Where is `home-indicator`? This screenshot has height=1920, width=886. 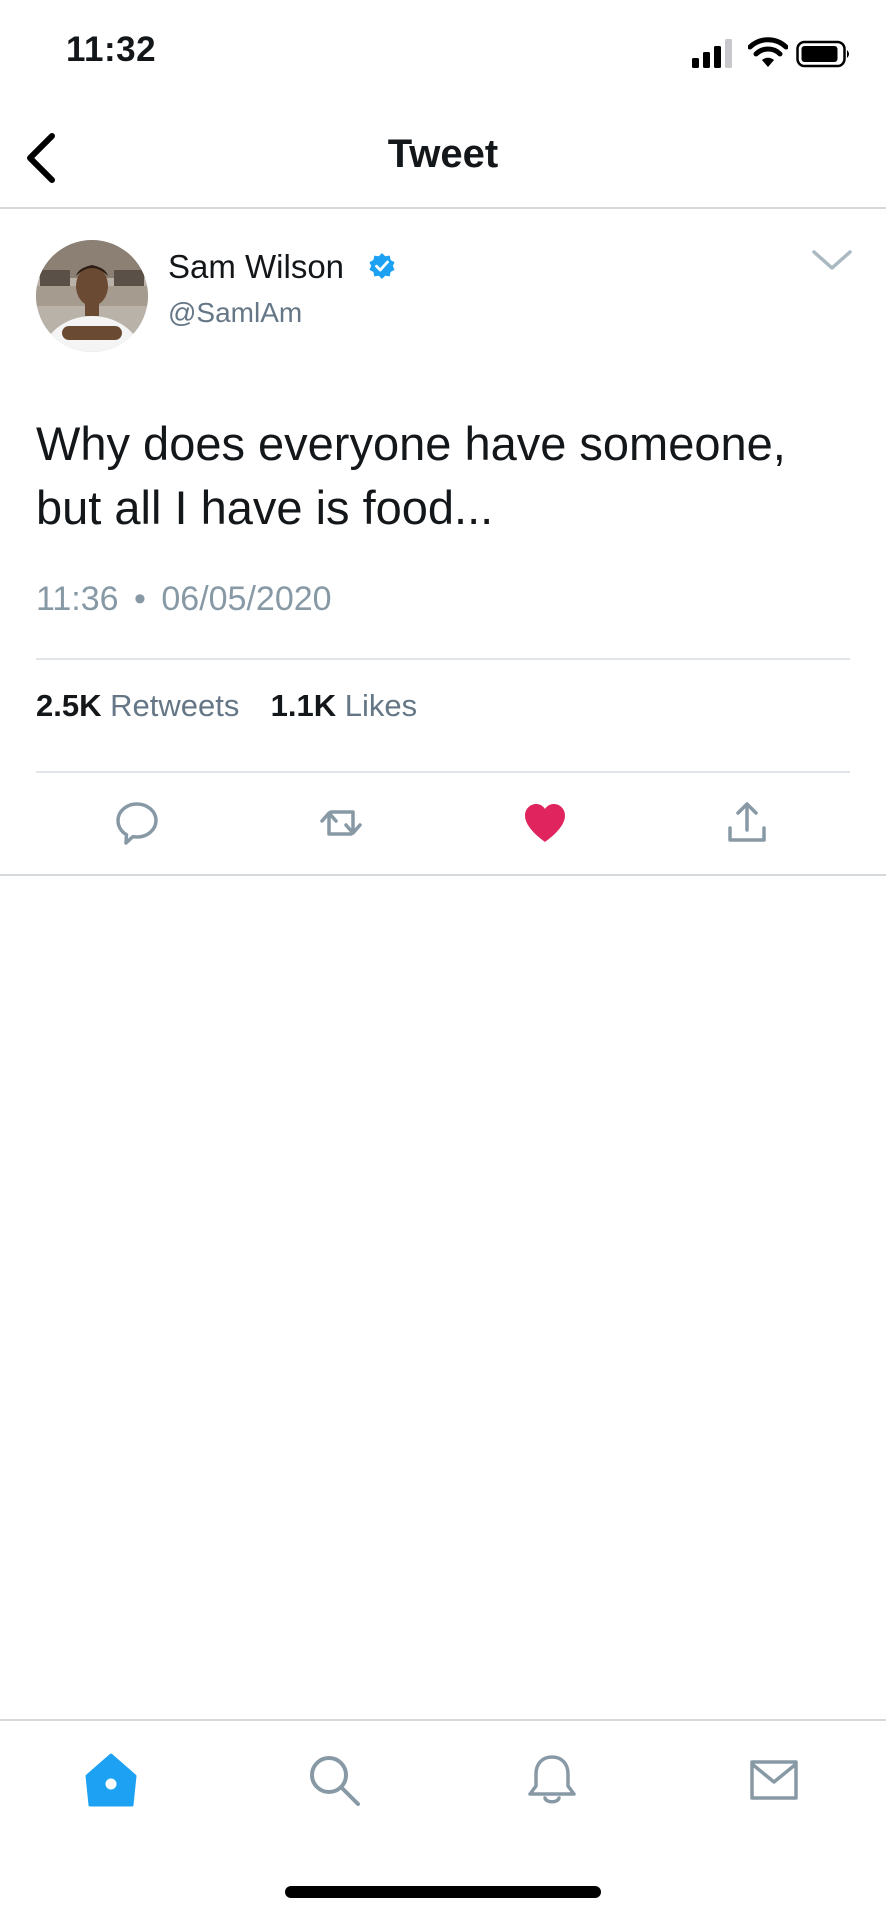
home-indicator is located at coordinates (443, 1892).